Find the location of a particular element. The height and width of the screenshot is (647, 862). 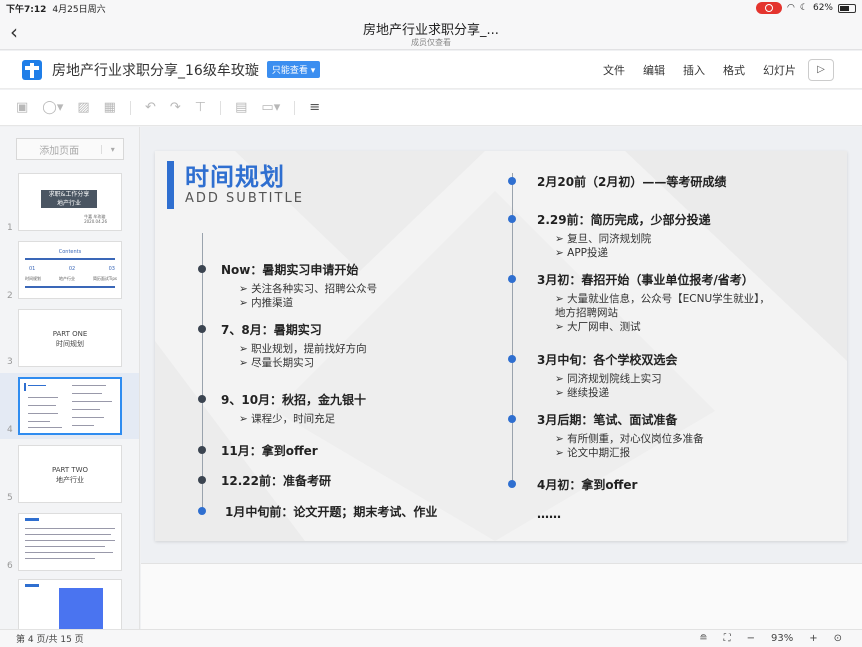

wifi-icon: ◠ is located at coordinates (791, 8).